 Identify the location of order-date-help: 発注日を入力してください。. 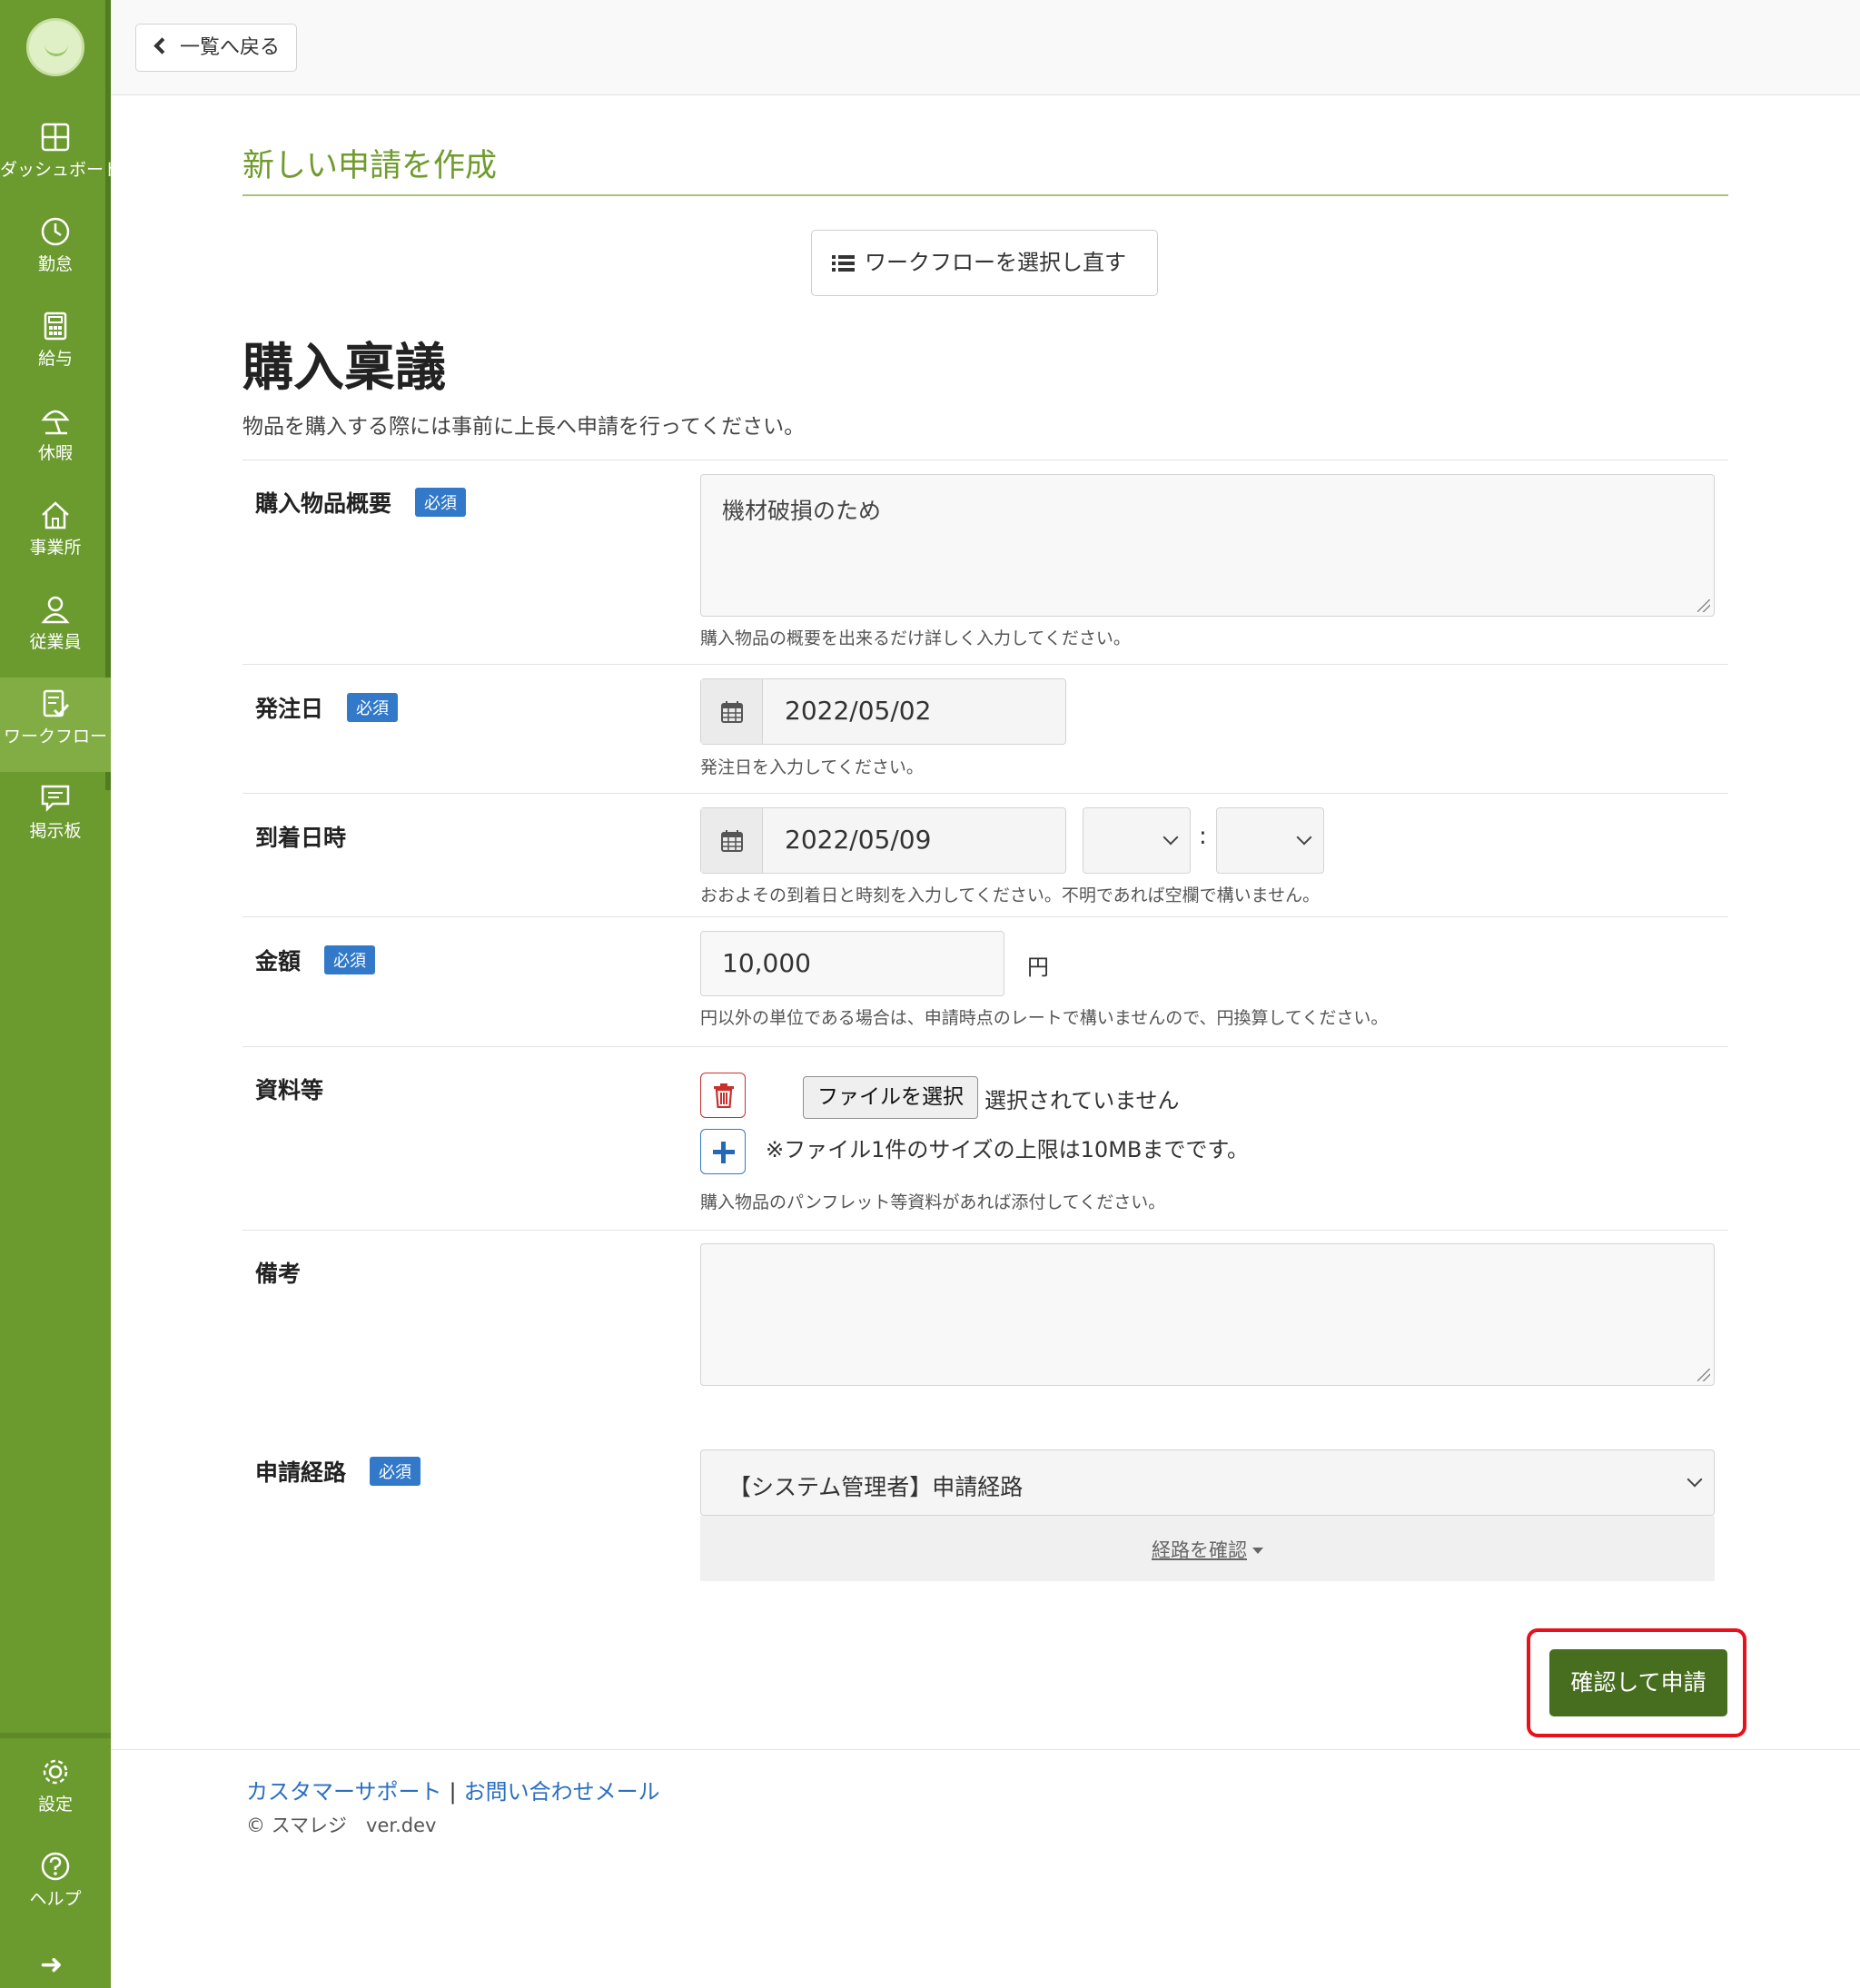
(812, 767).